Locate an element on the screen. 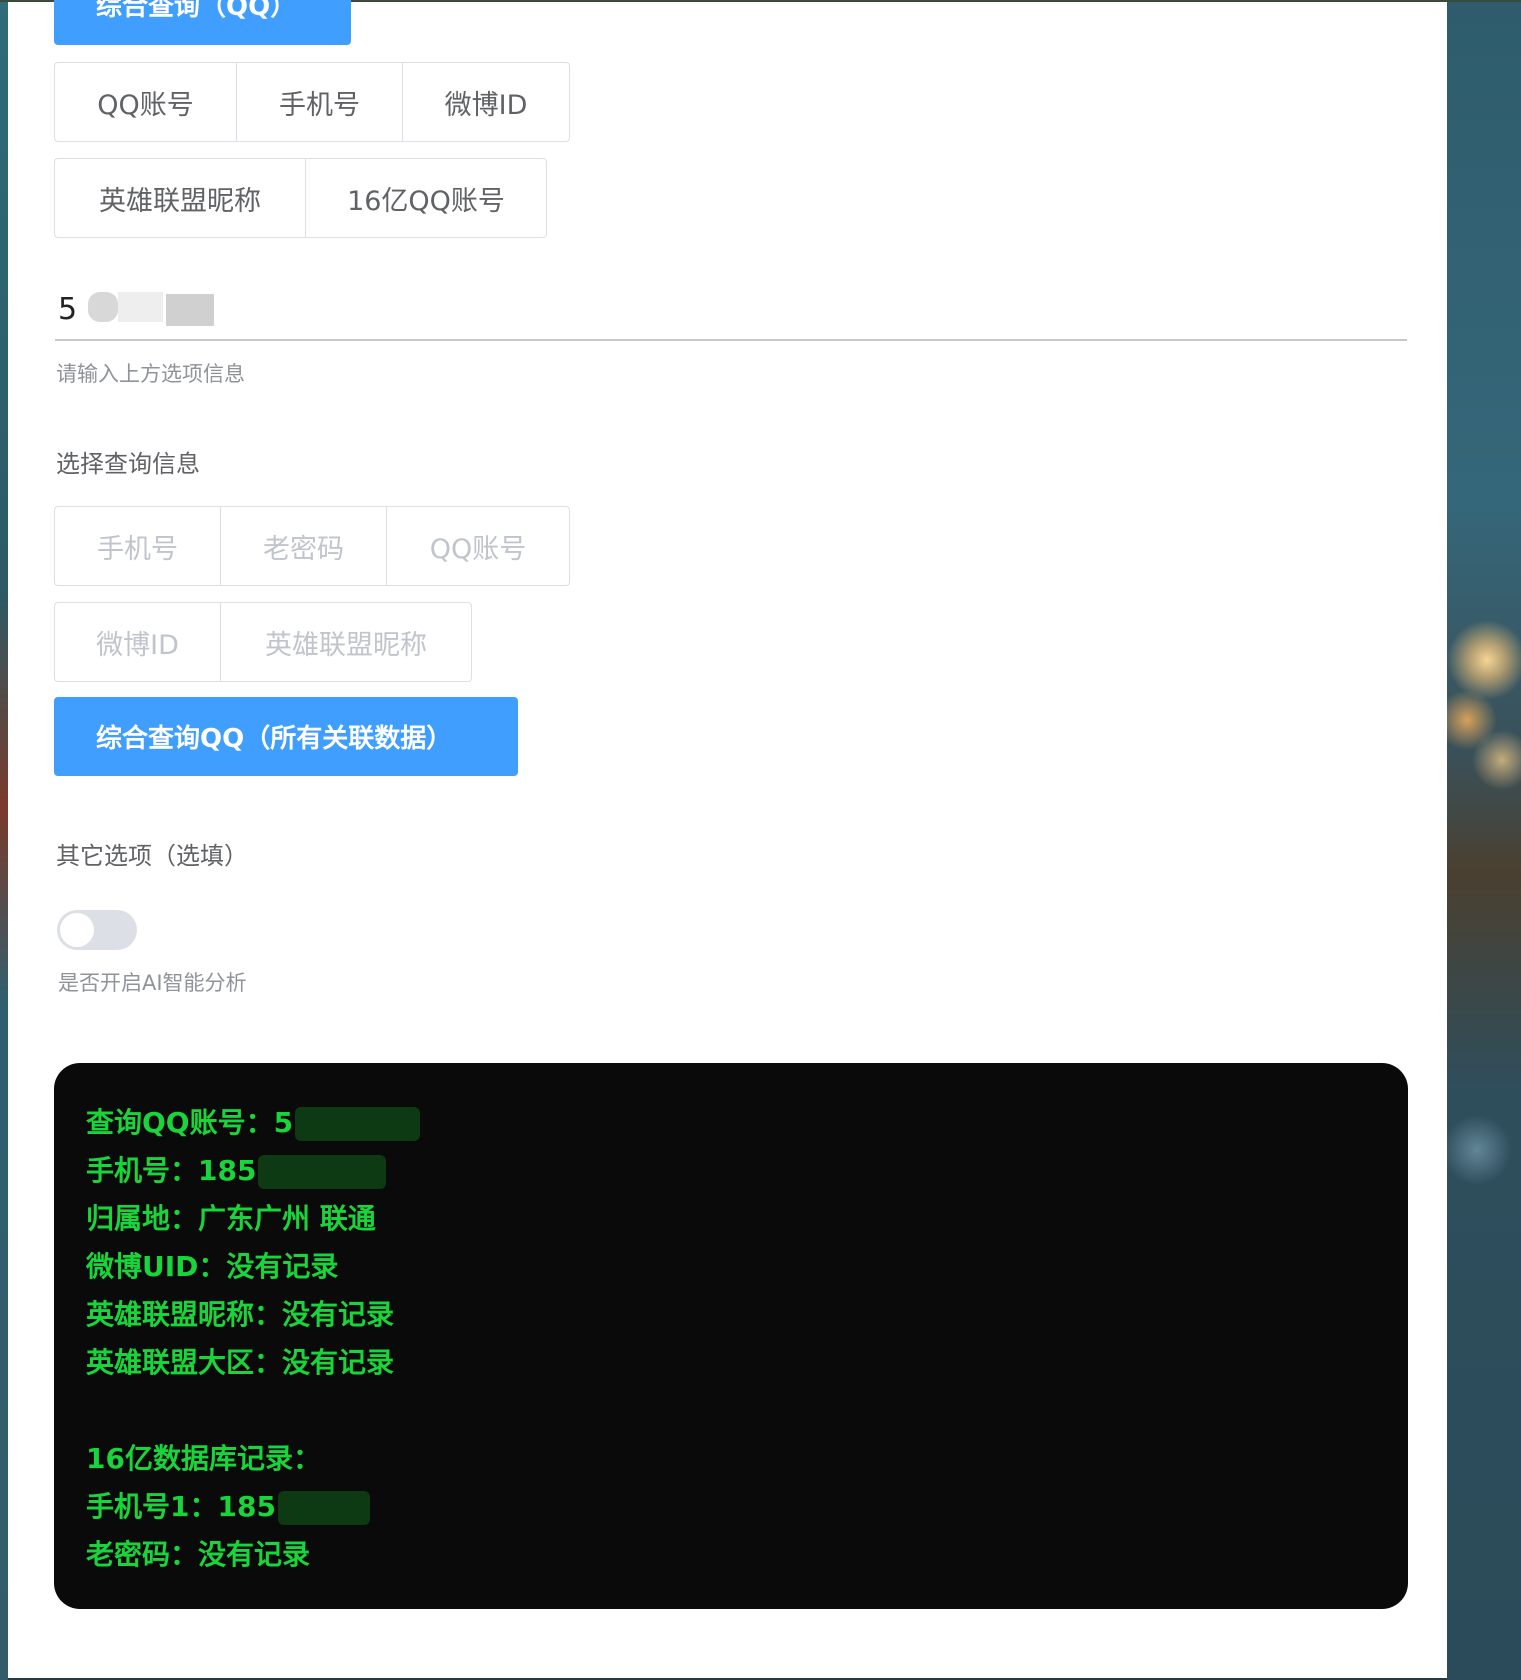 This screenshot has height=1680, width=1521. query-input-underline is located at coordinates (731, 340).